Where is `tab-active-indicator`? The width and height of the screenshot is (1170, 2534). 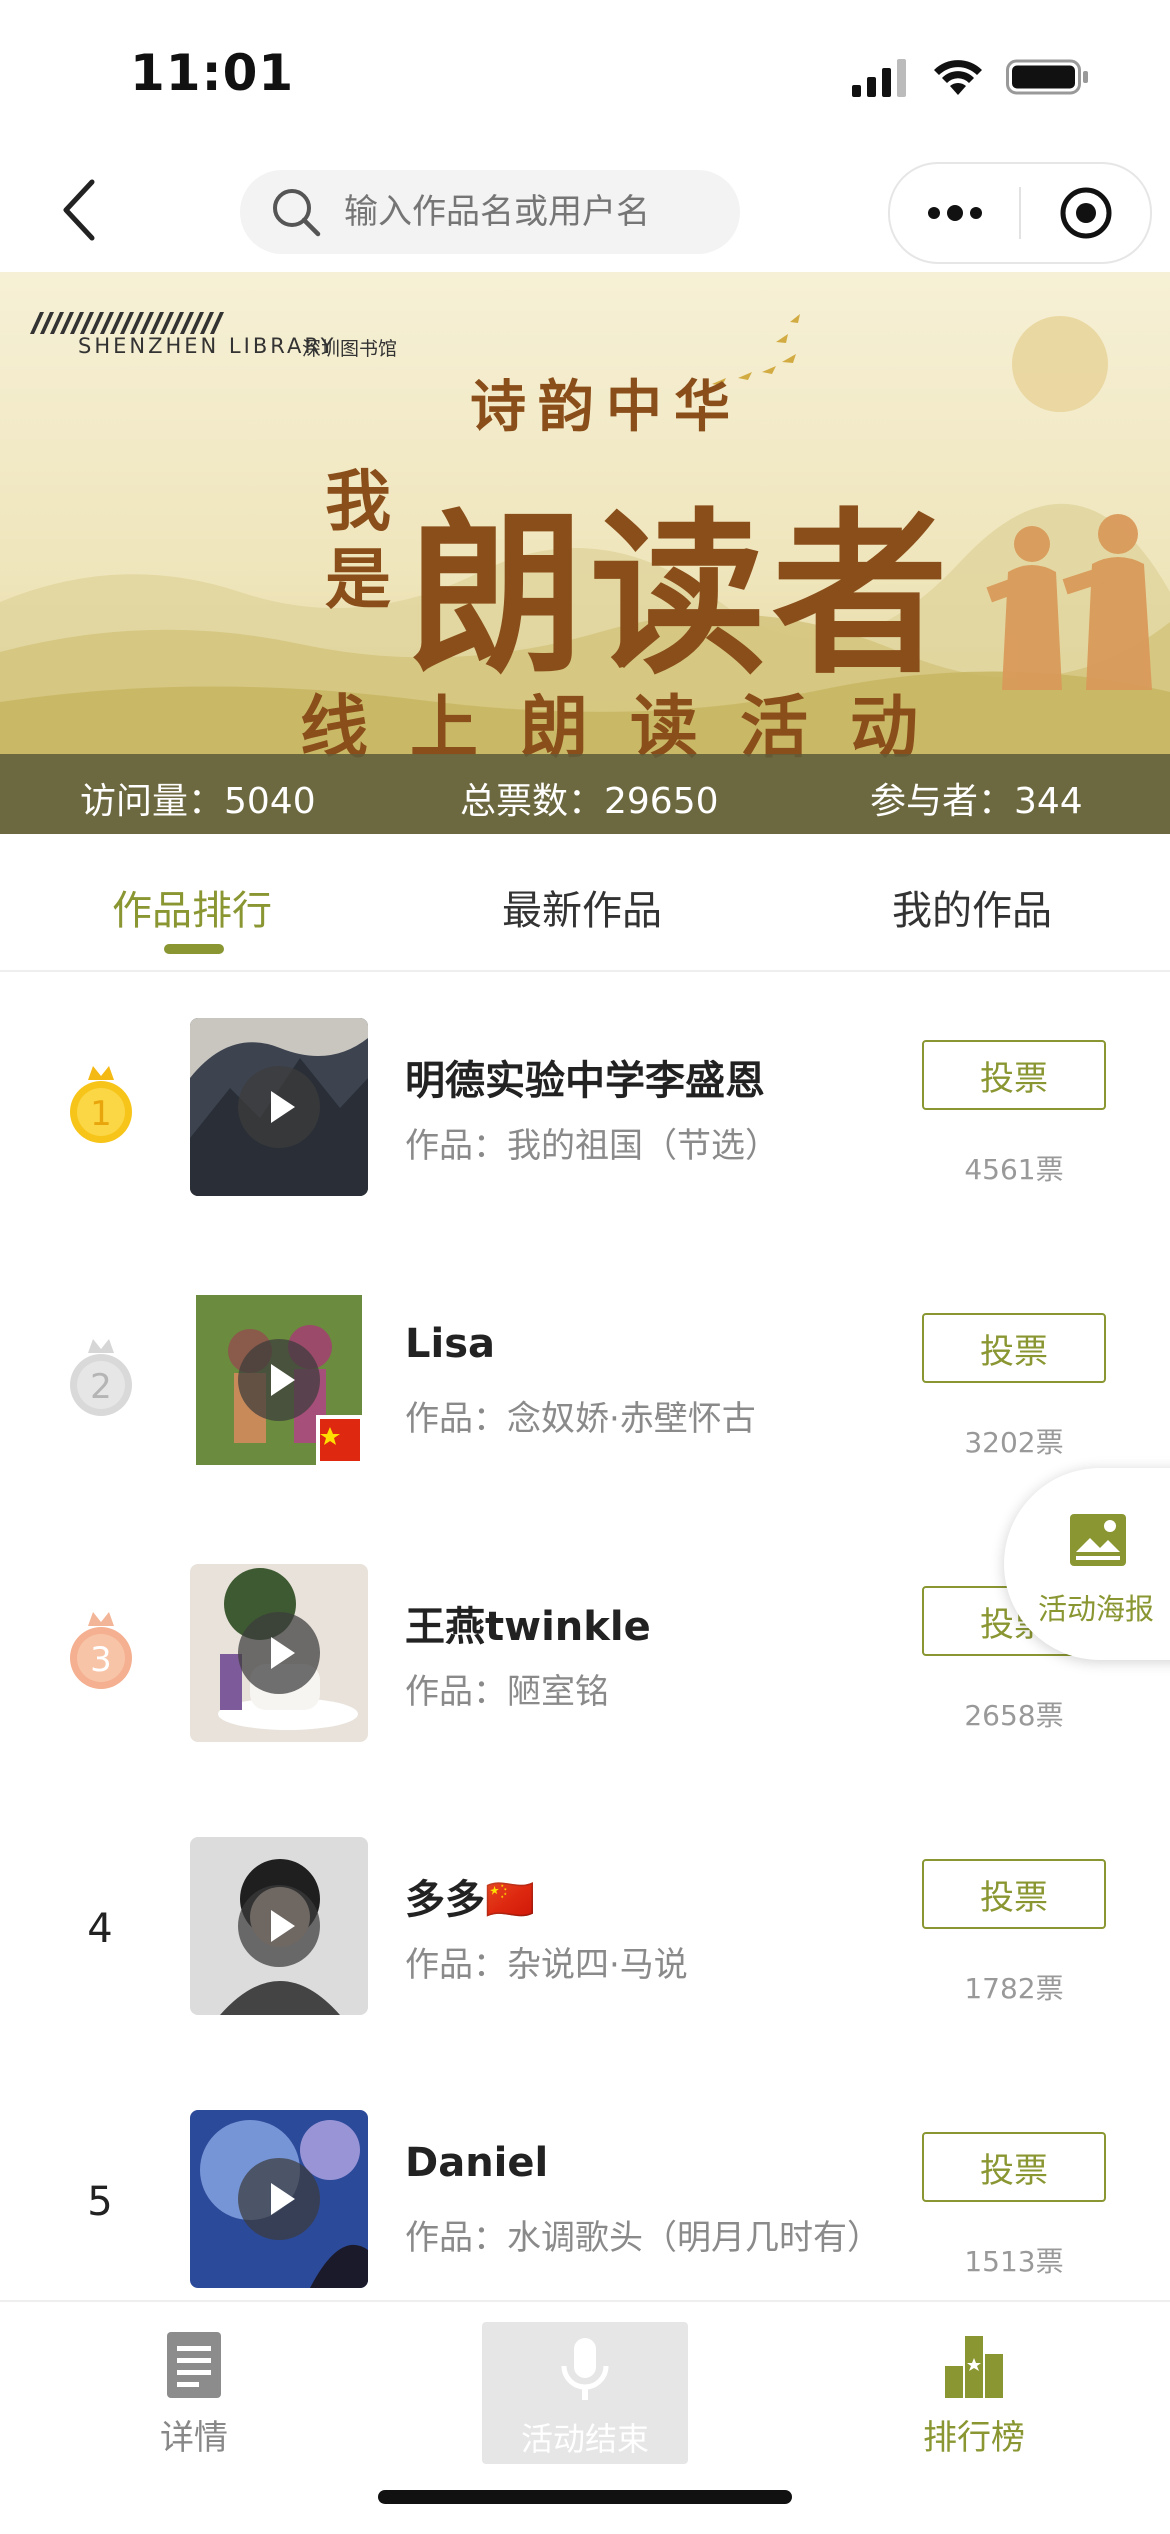
tab-active-indicator is located at coordinates (194, 949).